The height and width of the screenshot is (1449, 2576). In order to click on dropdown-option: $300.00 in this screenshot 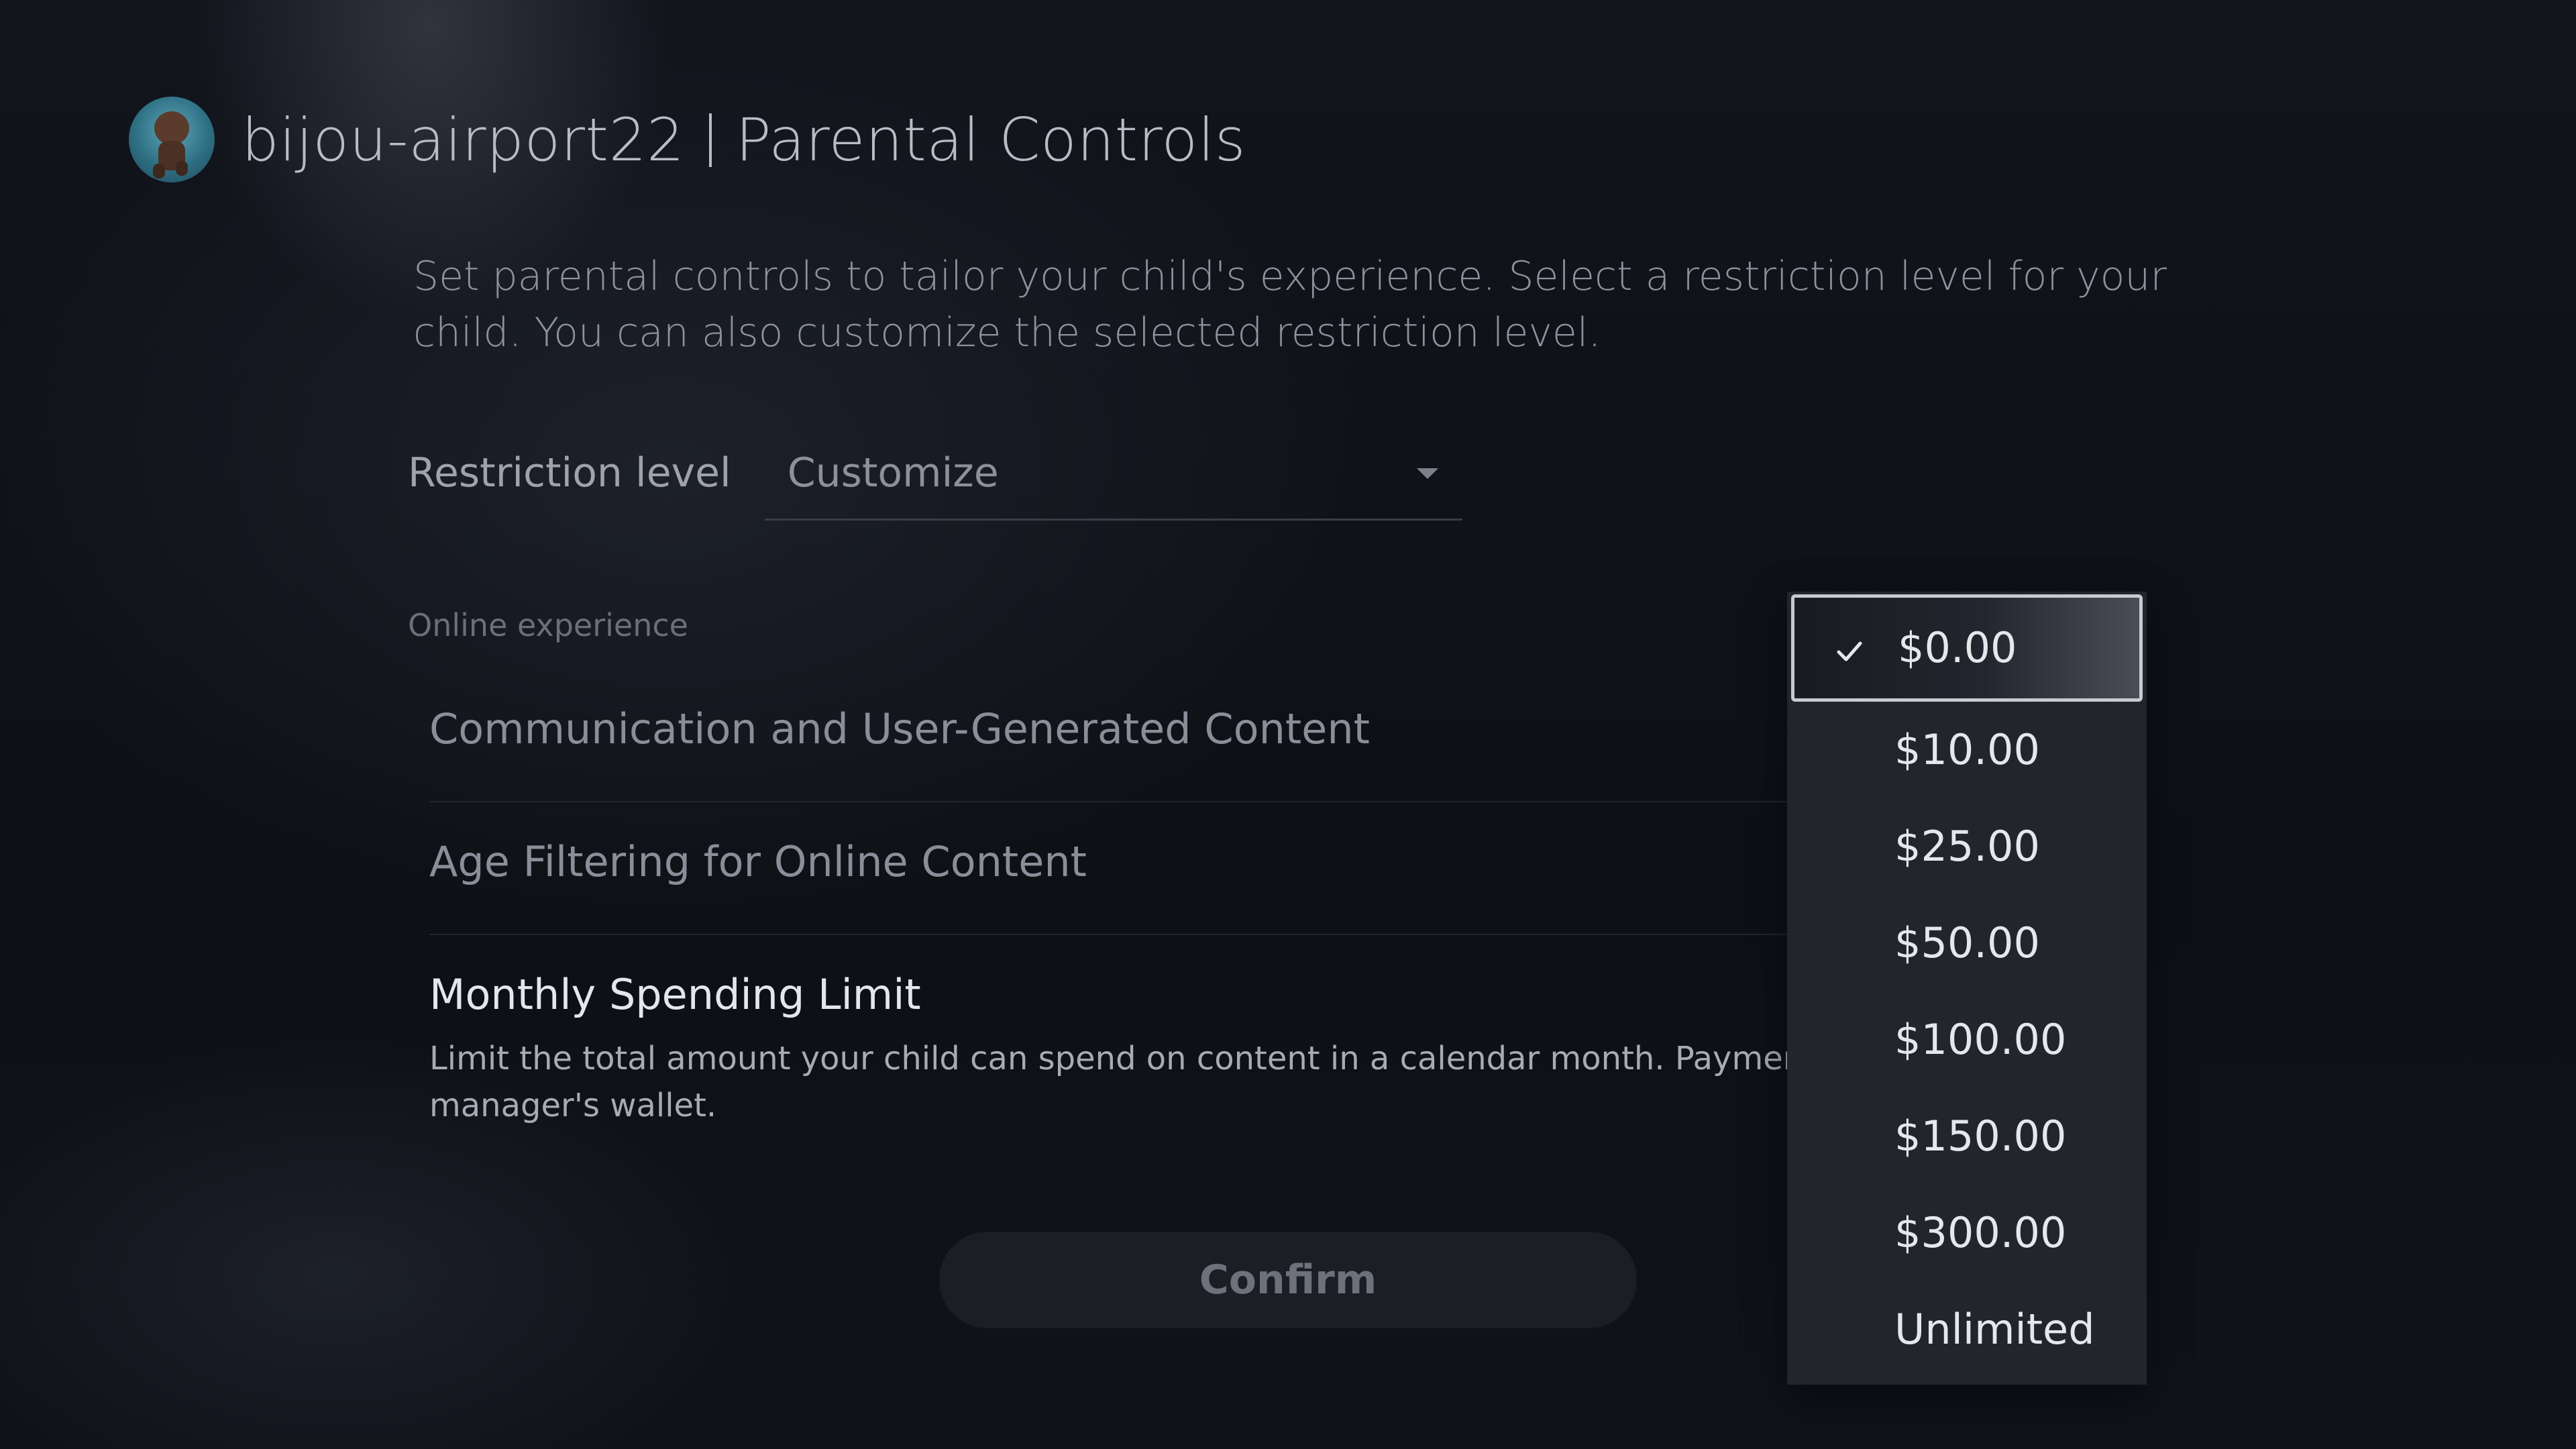, I will do `click(1967, 1233)`.